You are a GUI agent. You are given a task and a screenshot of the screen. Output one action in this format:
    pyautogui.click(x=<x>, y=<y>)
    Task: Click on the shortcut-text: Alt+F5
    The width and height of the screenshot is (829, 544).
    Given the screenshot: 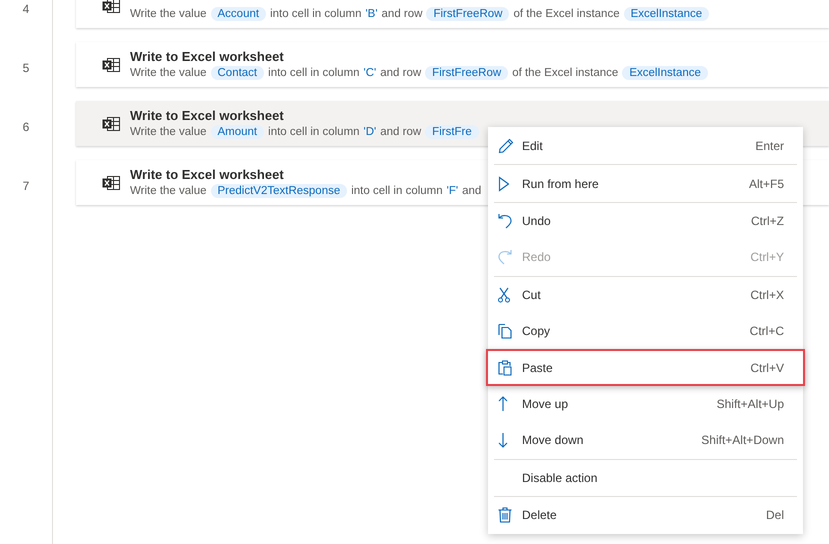 What is the action you would take?
    pyautogui.click(x=766, y=183)
    